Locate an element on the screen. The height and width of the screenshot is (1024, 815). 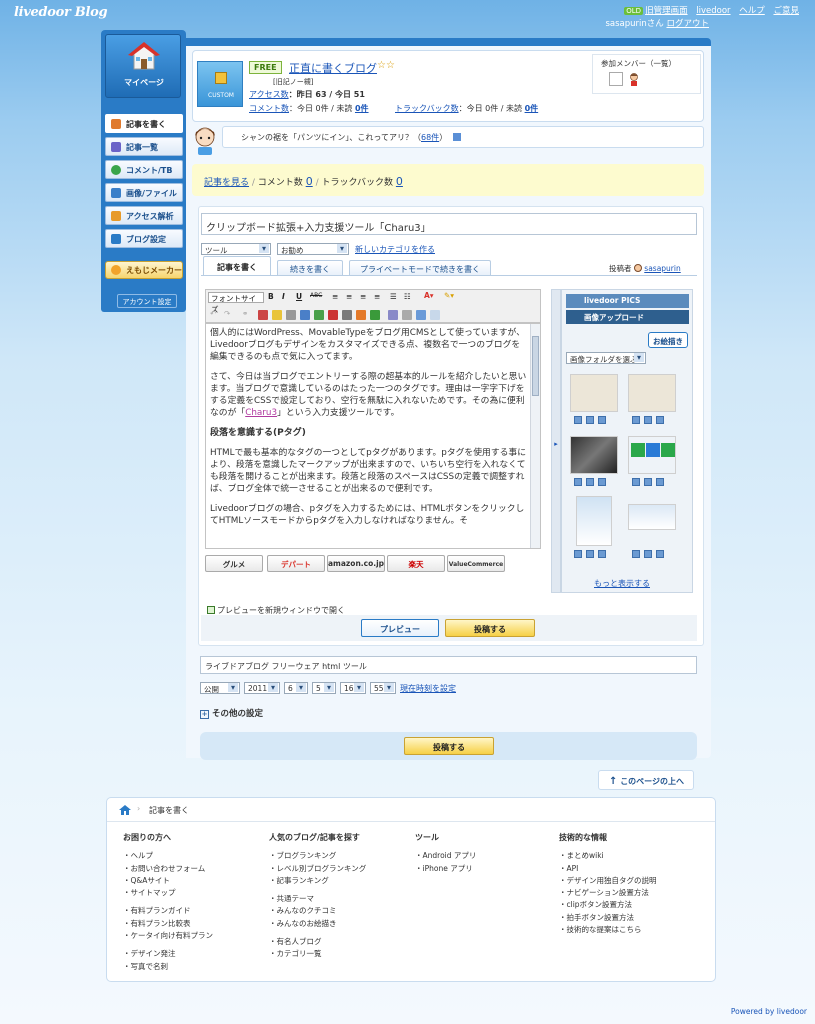
old-admin-link: 旧管理画面 is located at coordinates (666, 11).